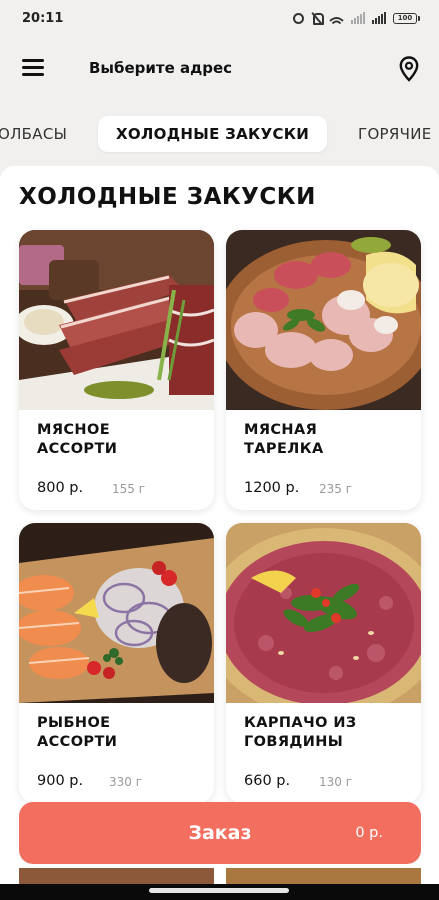 The width and height of the screenshot is (439, 900). What do you see at coordinates (298, 18) in the screenshot?
I see `alarm-icon` at bounding box center [298, 18].